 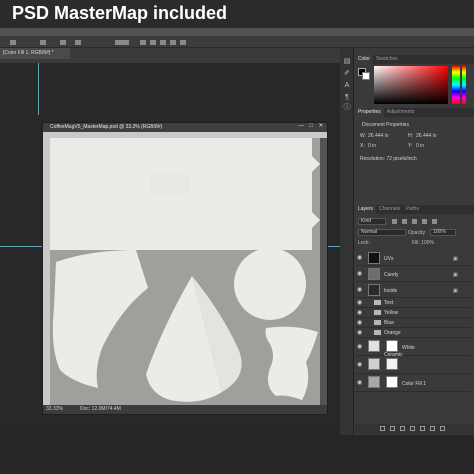 What do you see at coordinates (387, 59) in the screenshot?
I see `tab-swatches: Swatches` at bounding box center [387, 59].